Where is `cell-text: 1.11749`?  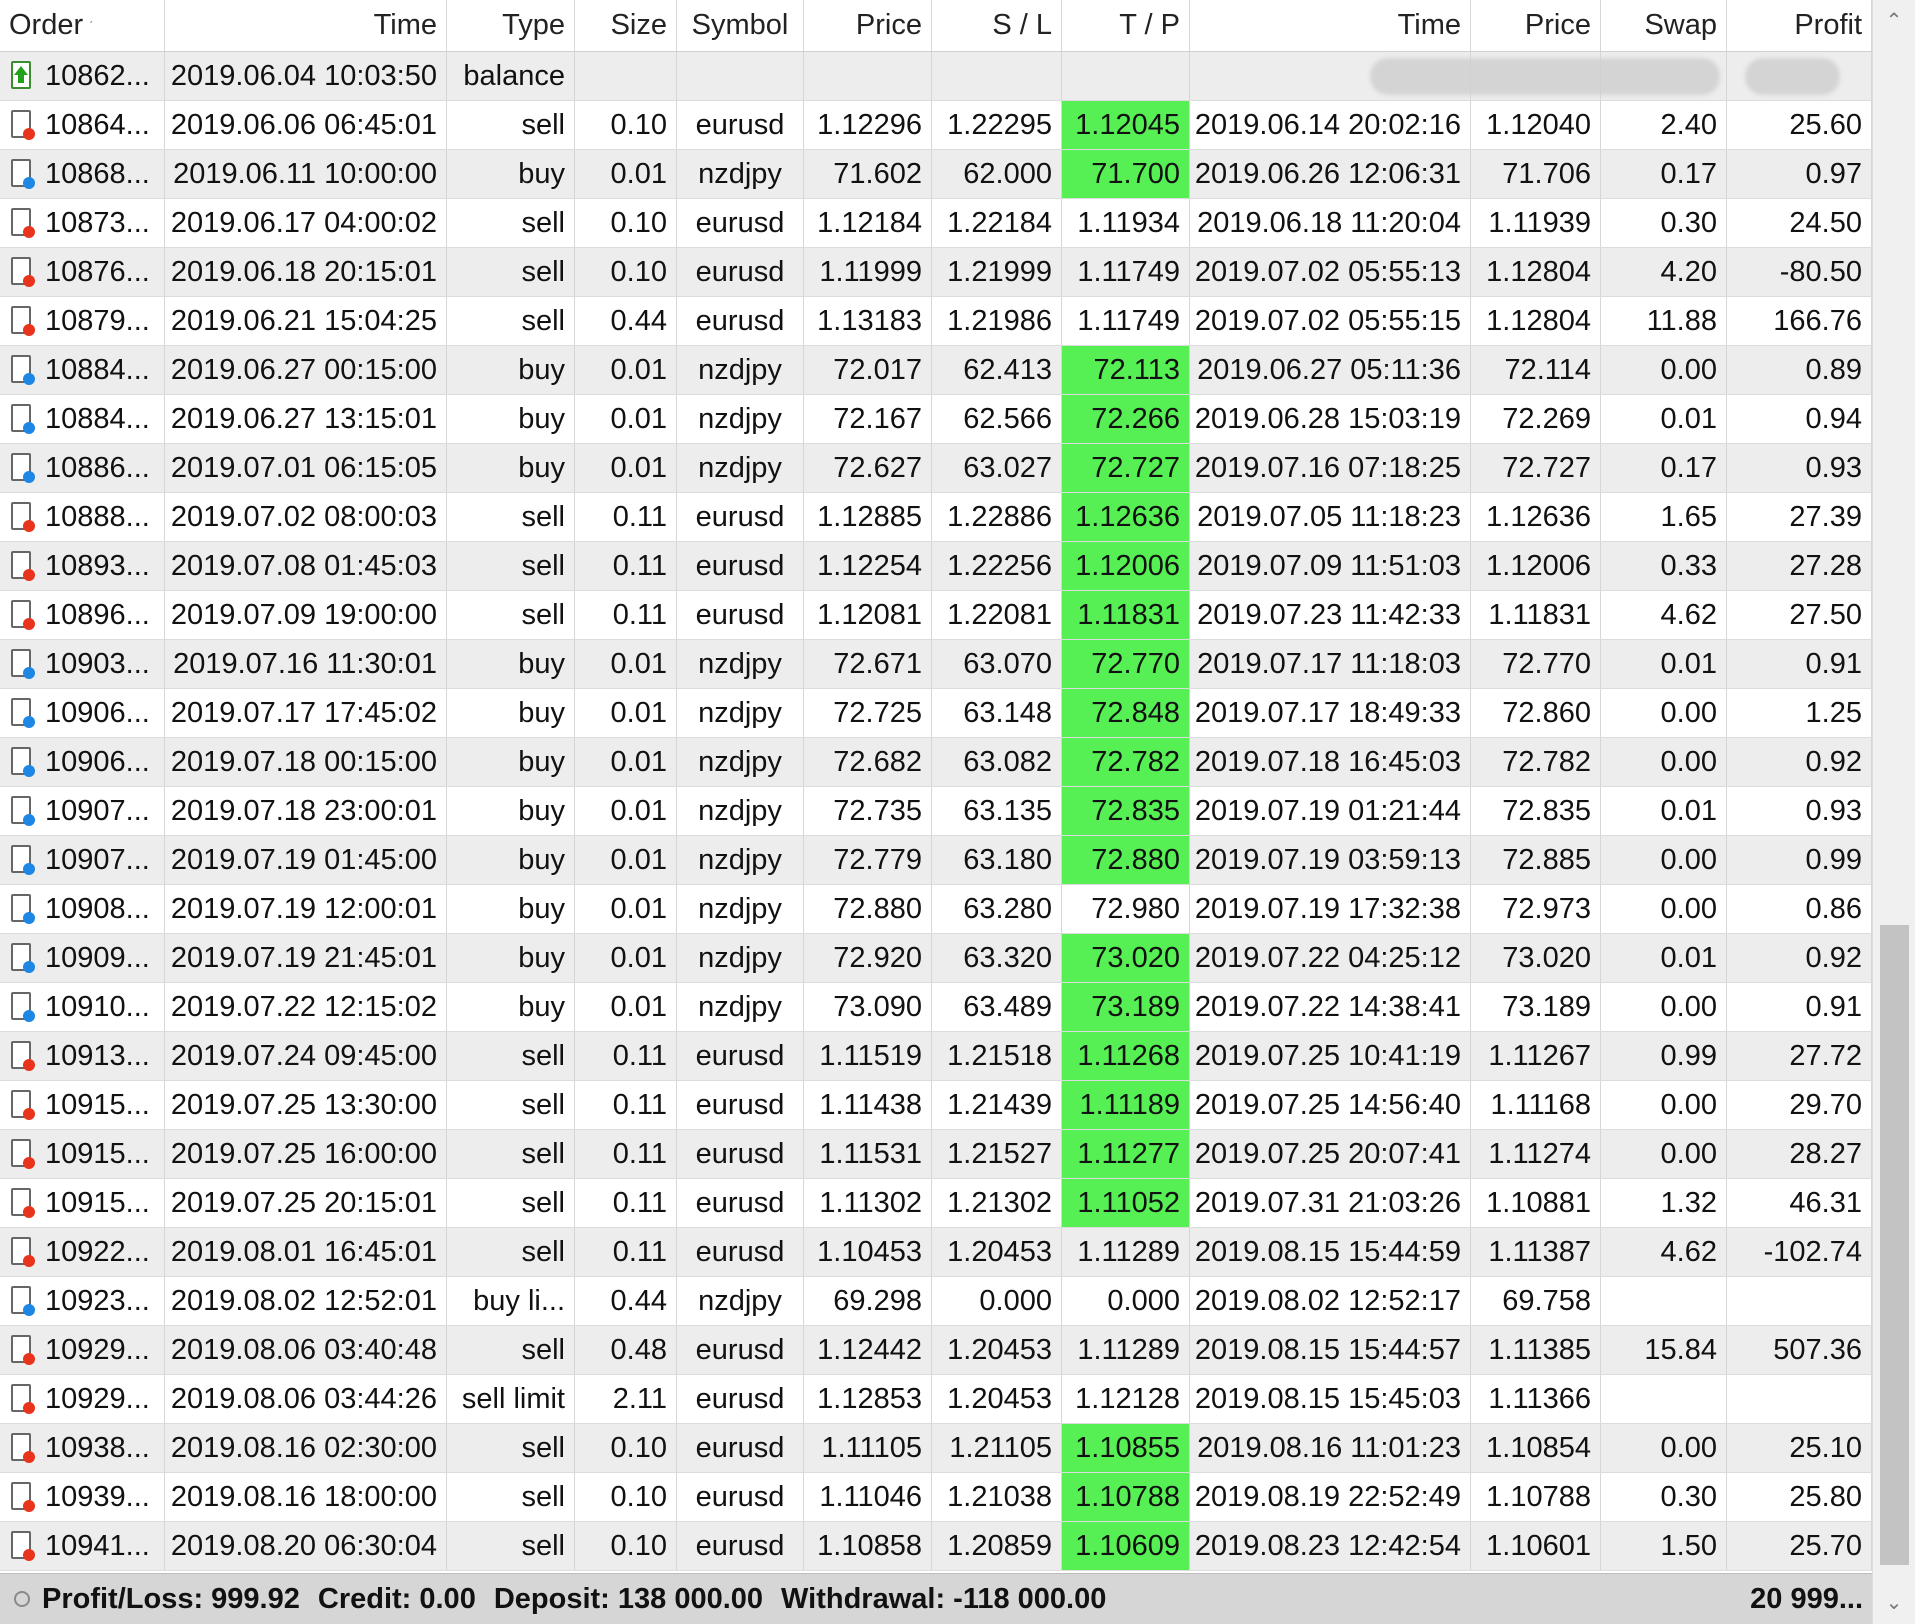 cell-text: 1.11749 is located at coordinates (1128, 271).